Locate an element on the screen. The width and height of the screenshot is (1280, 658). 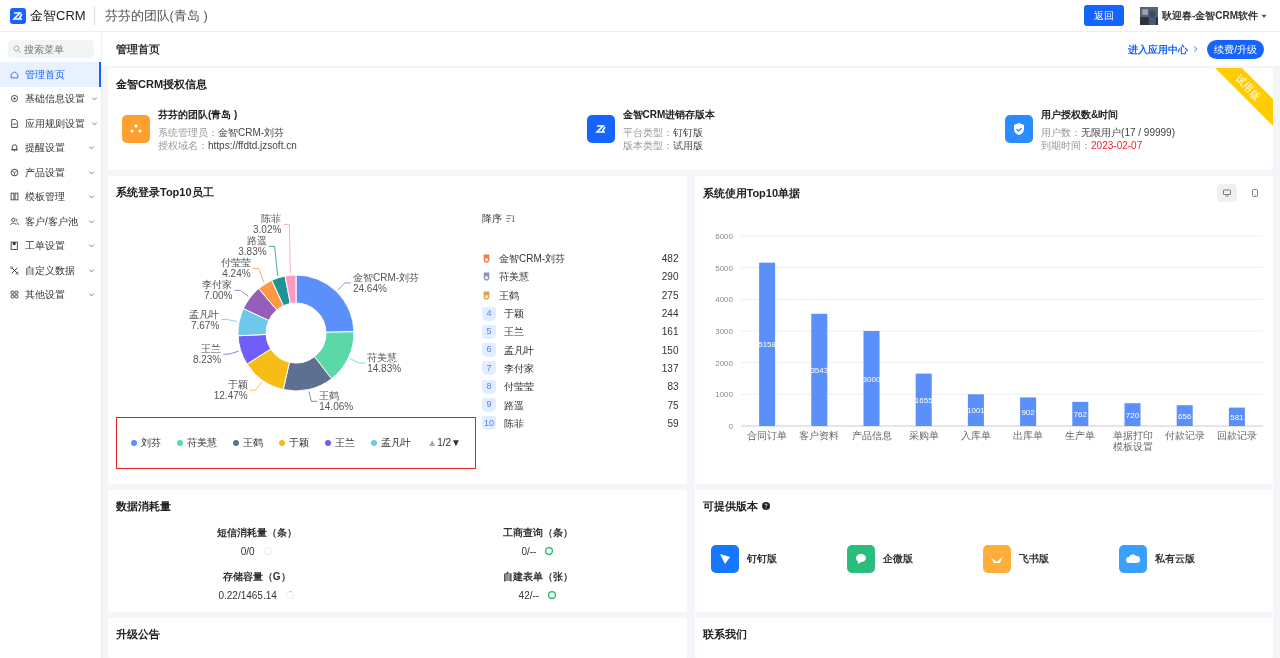
slice-label: 王鹤 14.06% is located at coordinates (336, 400).